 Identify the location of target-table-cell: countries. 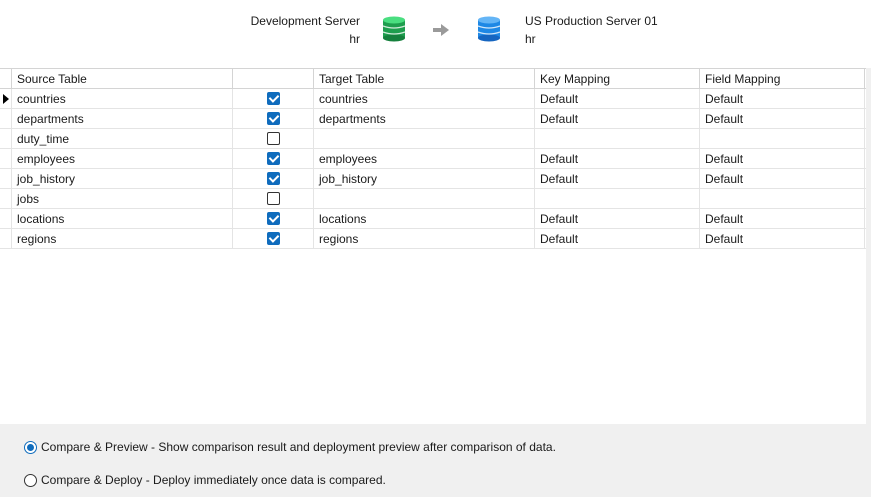
(424, 99).